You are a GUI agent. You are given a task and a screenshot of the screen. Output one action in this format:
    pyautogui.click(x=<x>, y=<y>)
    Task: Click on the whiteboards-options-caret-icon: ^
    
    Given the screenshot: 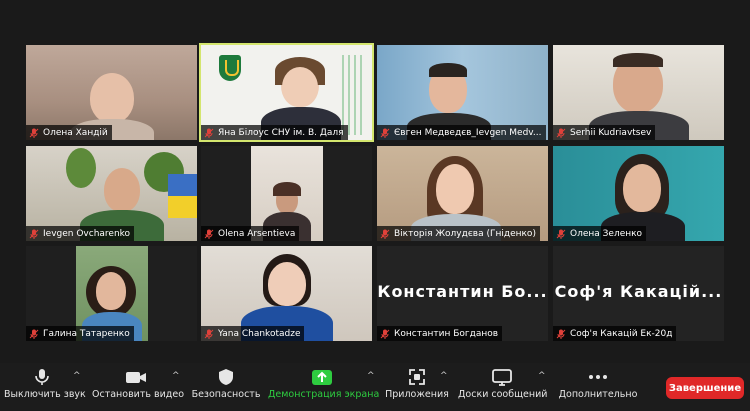 What is the action you would take?
    pyautogui.click(x=542, y=376)
    